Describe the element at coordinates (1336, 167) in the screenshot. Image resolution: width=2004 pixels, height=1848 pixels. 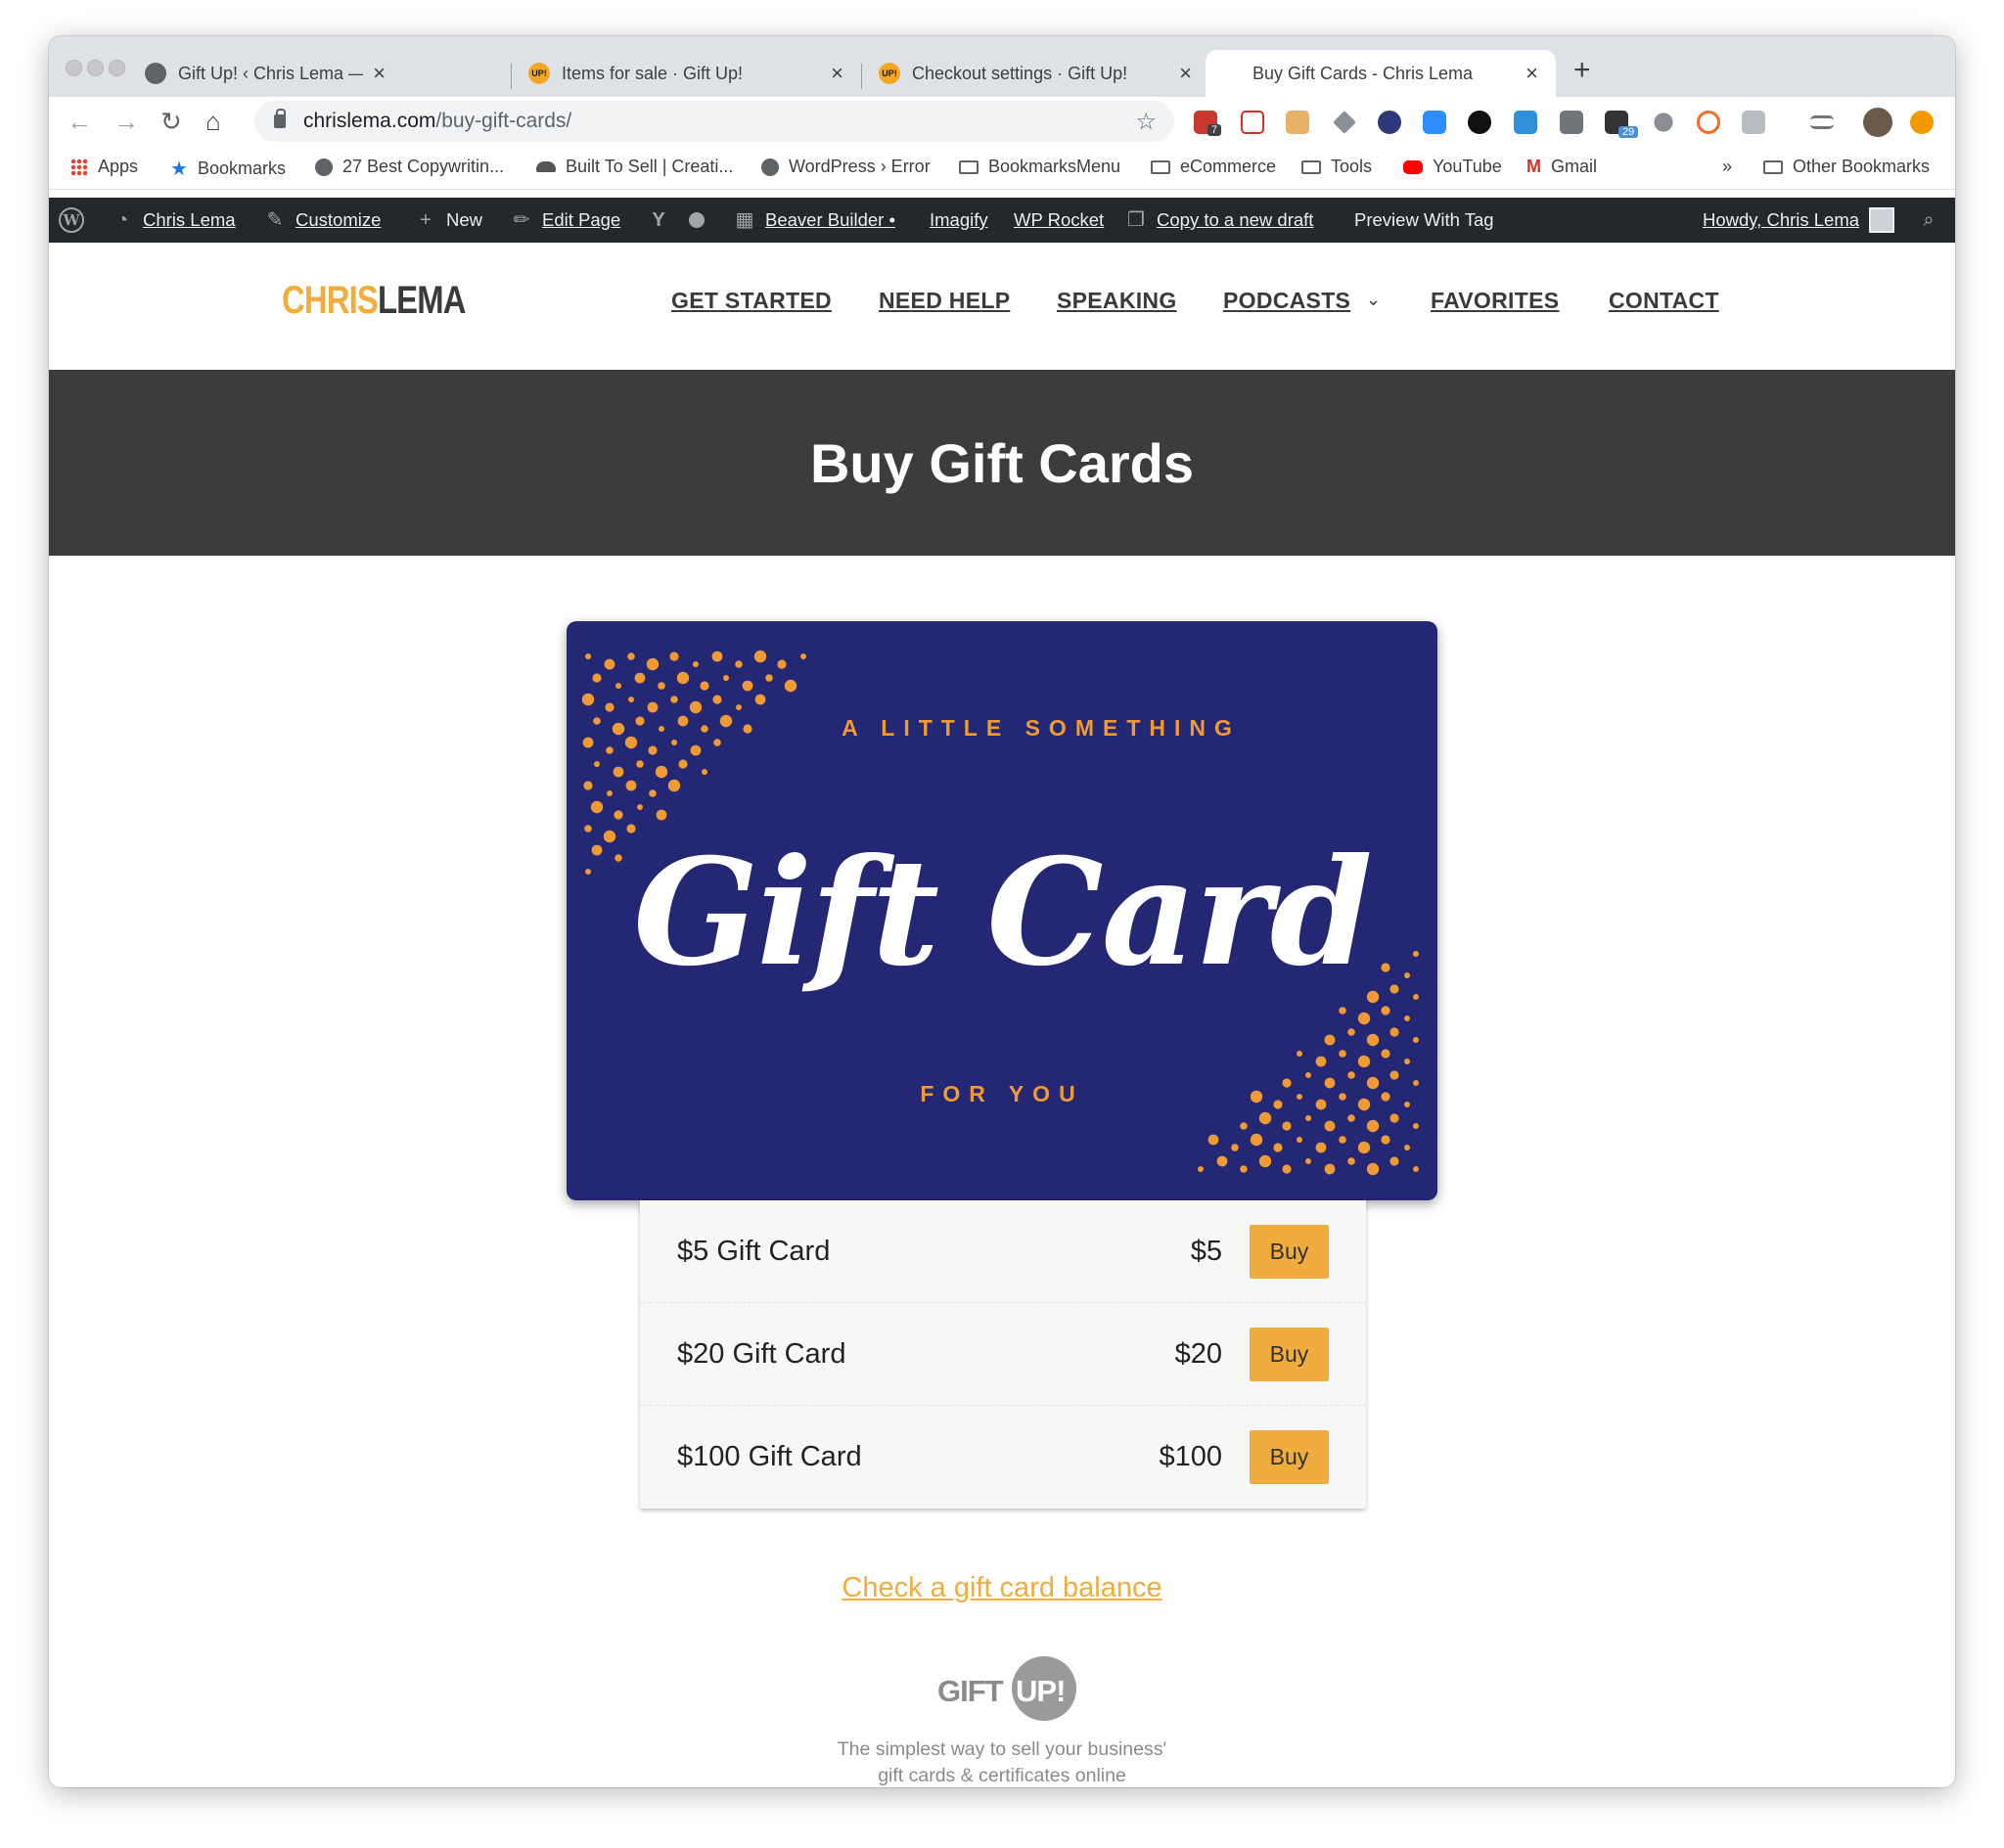
I see `bookmark-tools: Tools` at that location.